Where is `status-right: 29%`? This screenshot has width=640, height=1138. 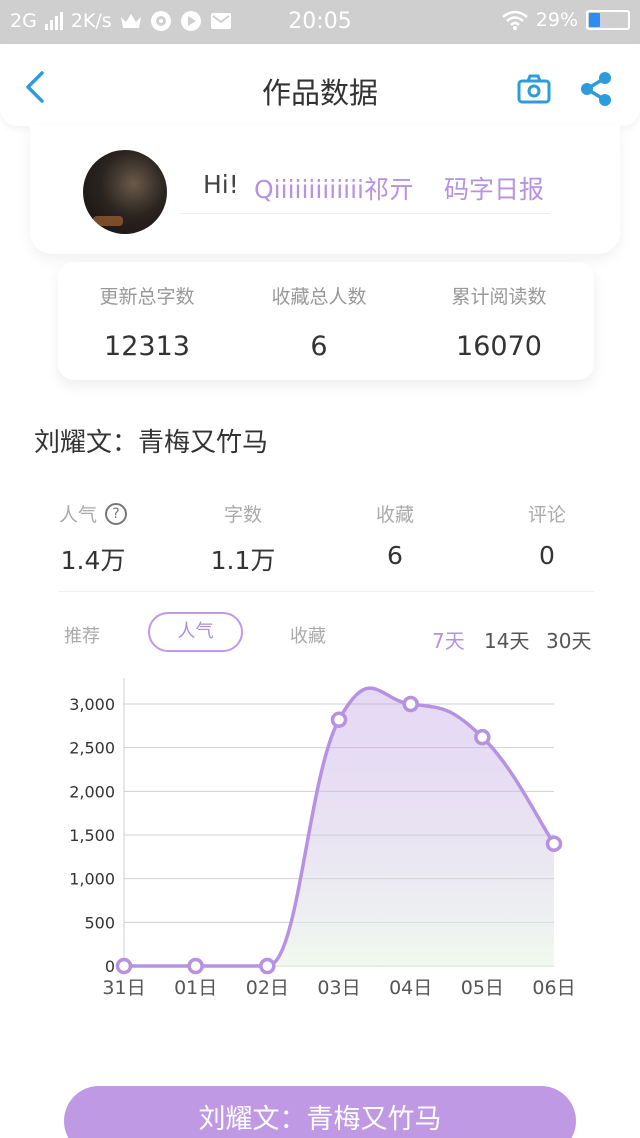 status-right: 29% is located at coordinates (565, 20).